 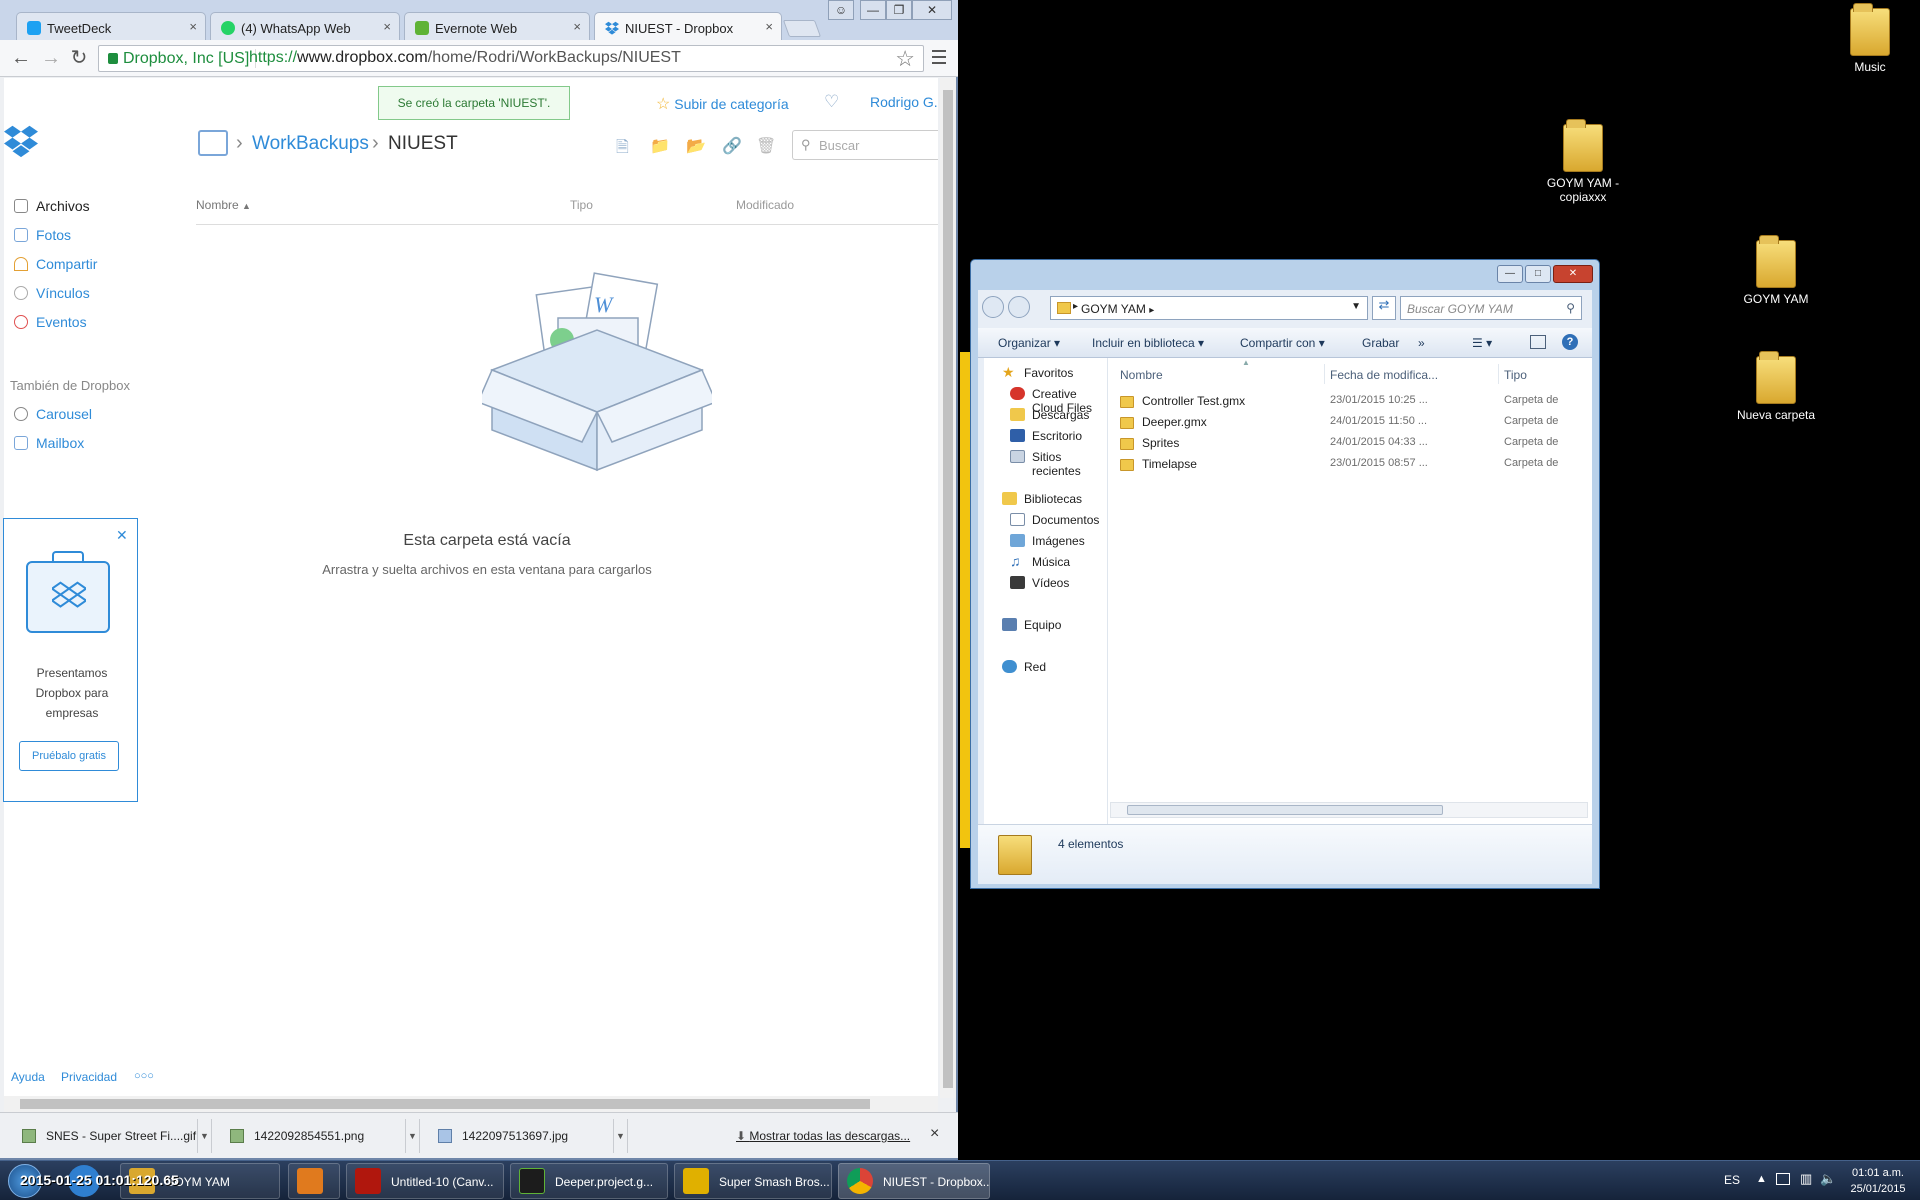 What do you see at coordinates (69, 756) in the screenshot?
I see `try-free-button: Pruébalo gratis` at bounding box center [69, 756].